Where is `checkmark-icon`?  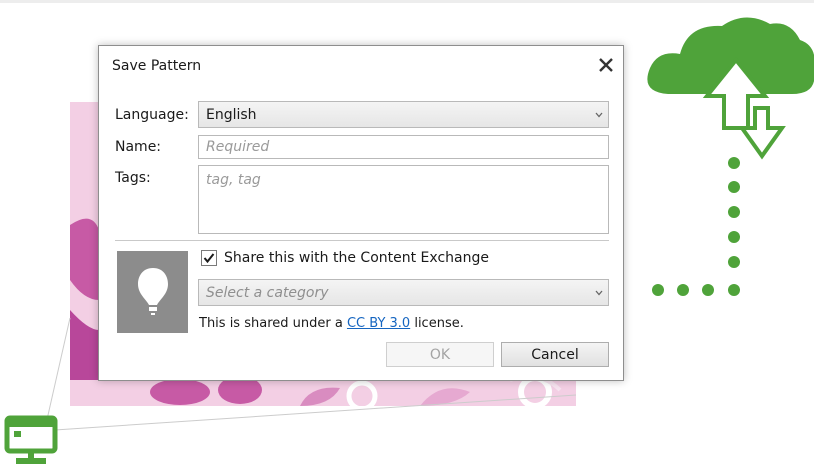
checkmark-icon is located at coordinates (209, 258).